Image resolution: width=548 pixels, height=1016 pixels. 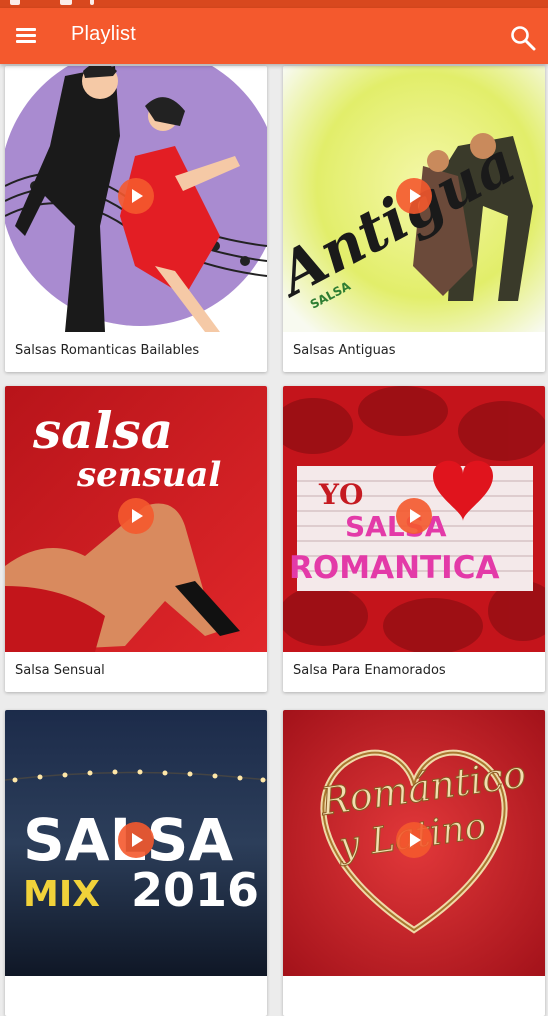 What do you see at coordinates (274, 36) in the screenshot?
I see `app-bar: Playlist` at bounding box center [274, 36].